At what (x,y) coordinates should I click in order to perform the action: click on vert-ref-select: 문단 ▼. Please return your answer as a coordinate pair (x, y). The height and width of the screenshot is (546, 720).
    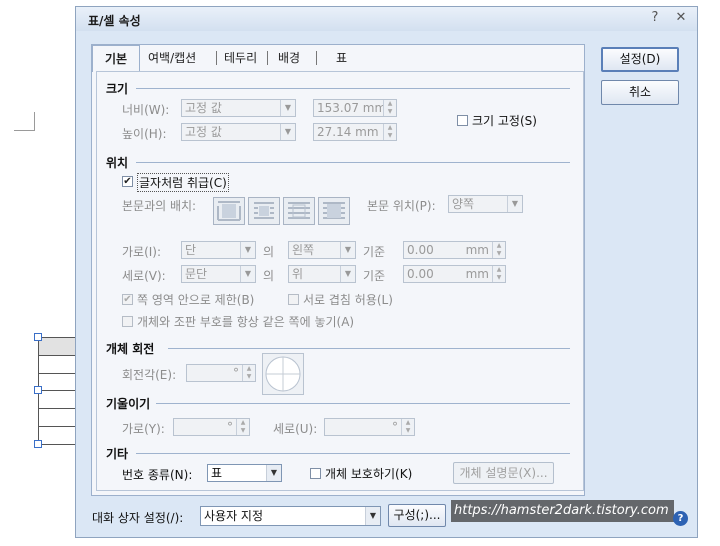
    Looking at the image, I should click on (218, 274).